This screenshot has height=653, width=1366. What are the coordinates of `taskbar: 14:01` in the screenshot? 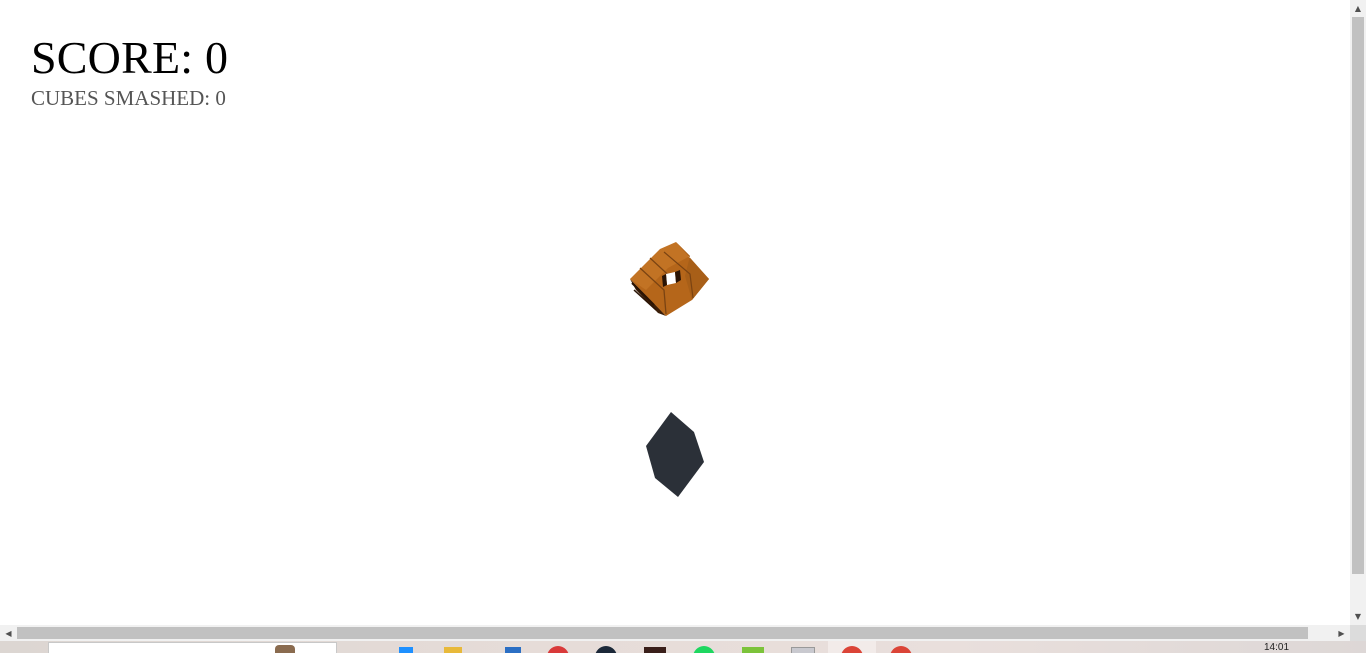 It's located at (683, 647).